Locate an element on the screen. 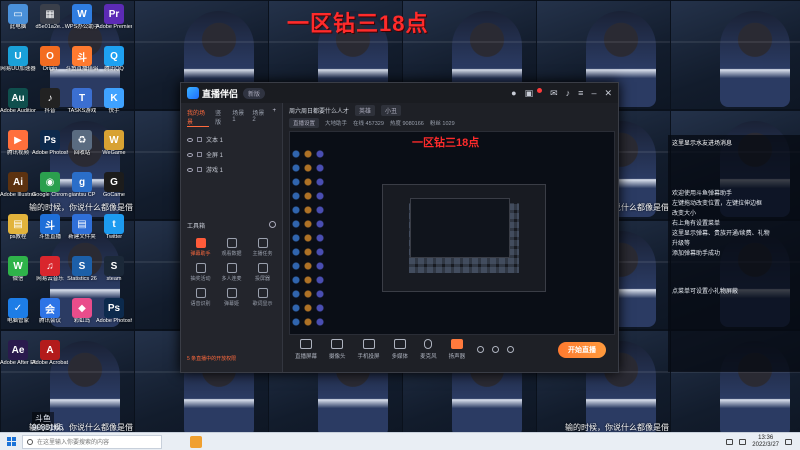 The image size is (800, 450). app-icon: Ai is located at coordinates (18, 182).